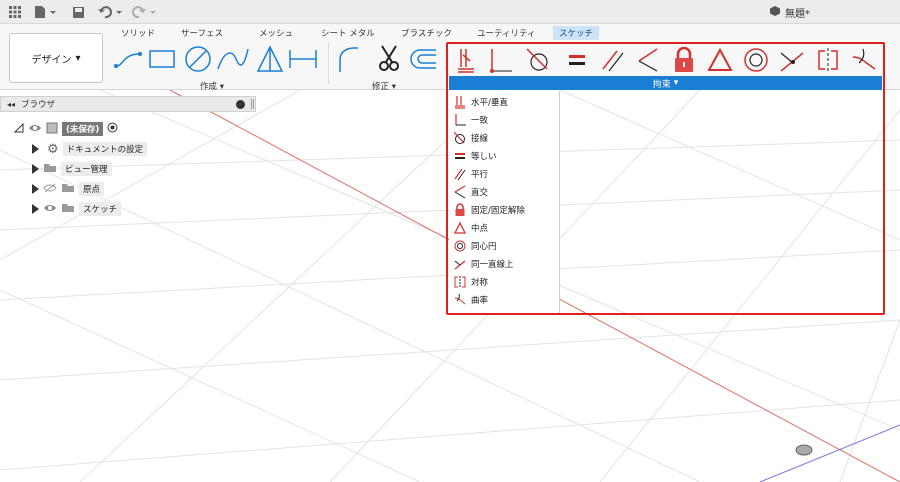 This screenshot has width=900, height=482. What do you see at coordinates (506, 33) in the screenshot?
I see `tab-utility: ユーティリティ` at bounding box center [506, 33].